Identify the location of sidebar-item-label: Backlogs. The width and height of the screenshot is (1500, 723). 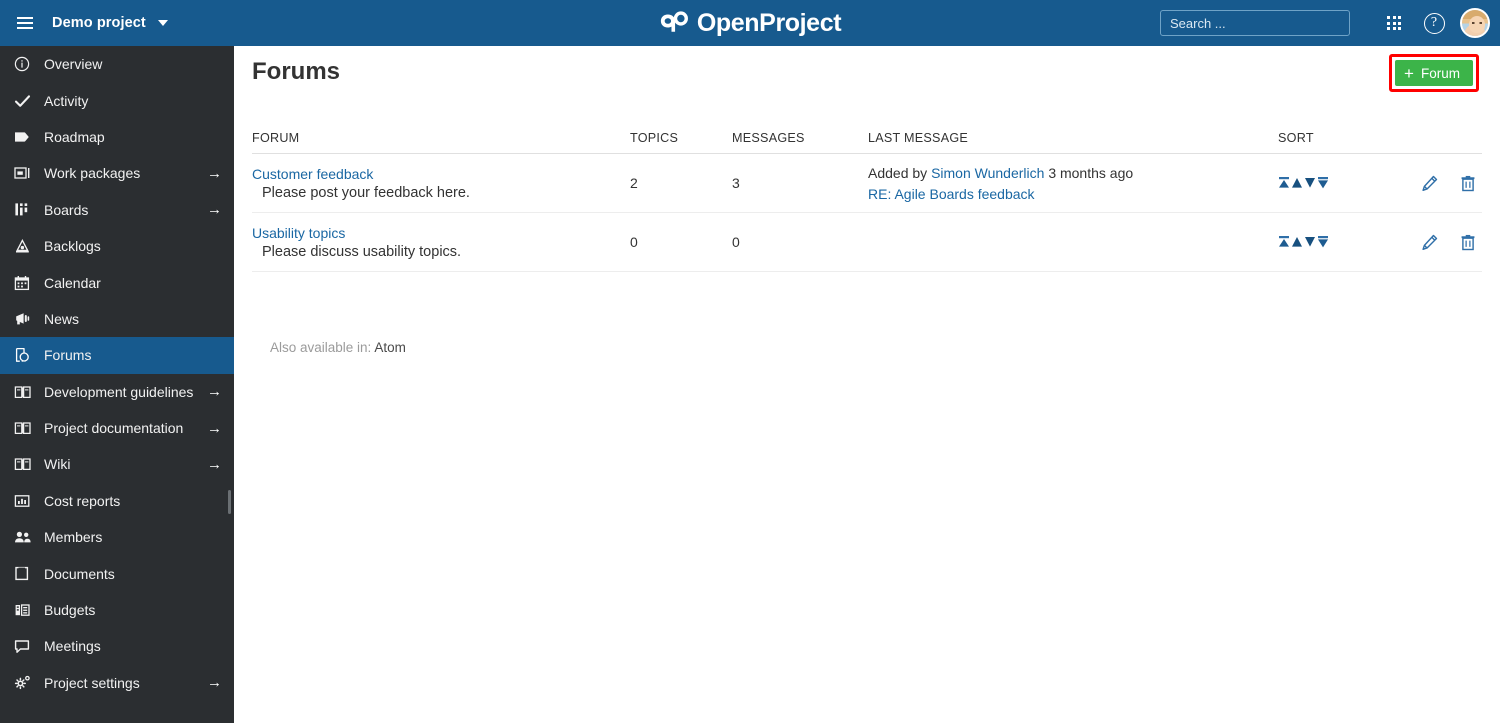
(72, 246).